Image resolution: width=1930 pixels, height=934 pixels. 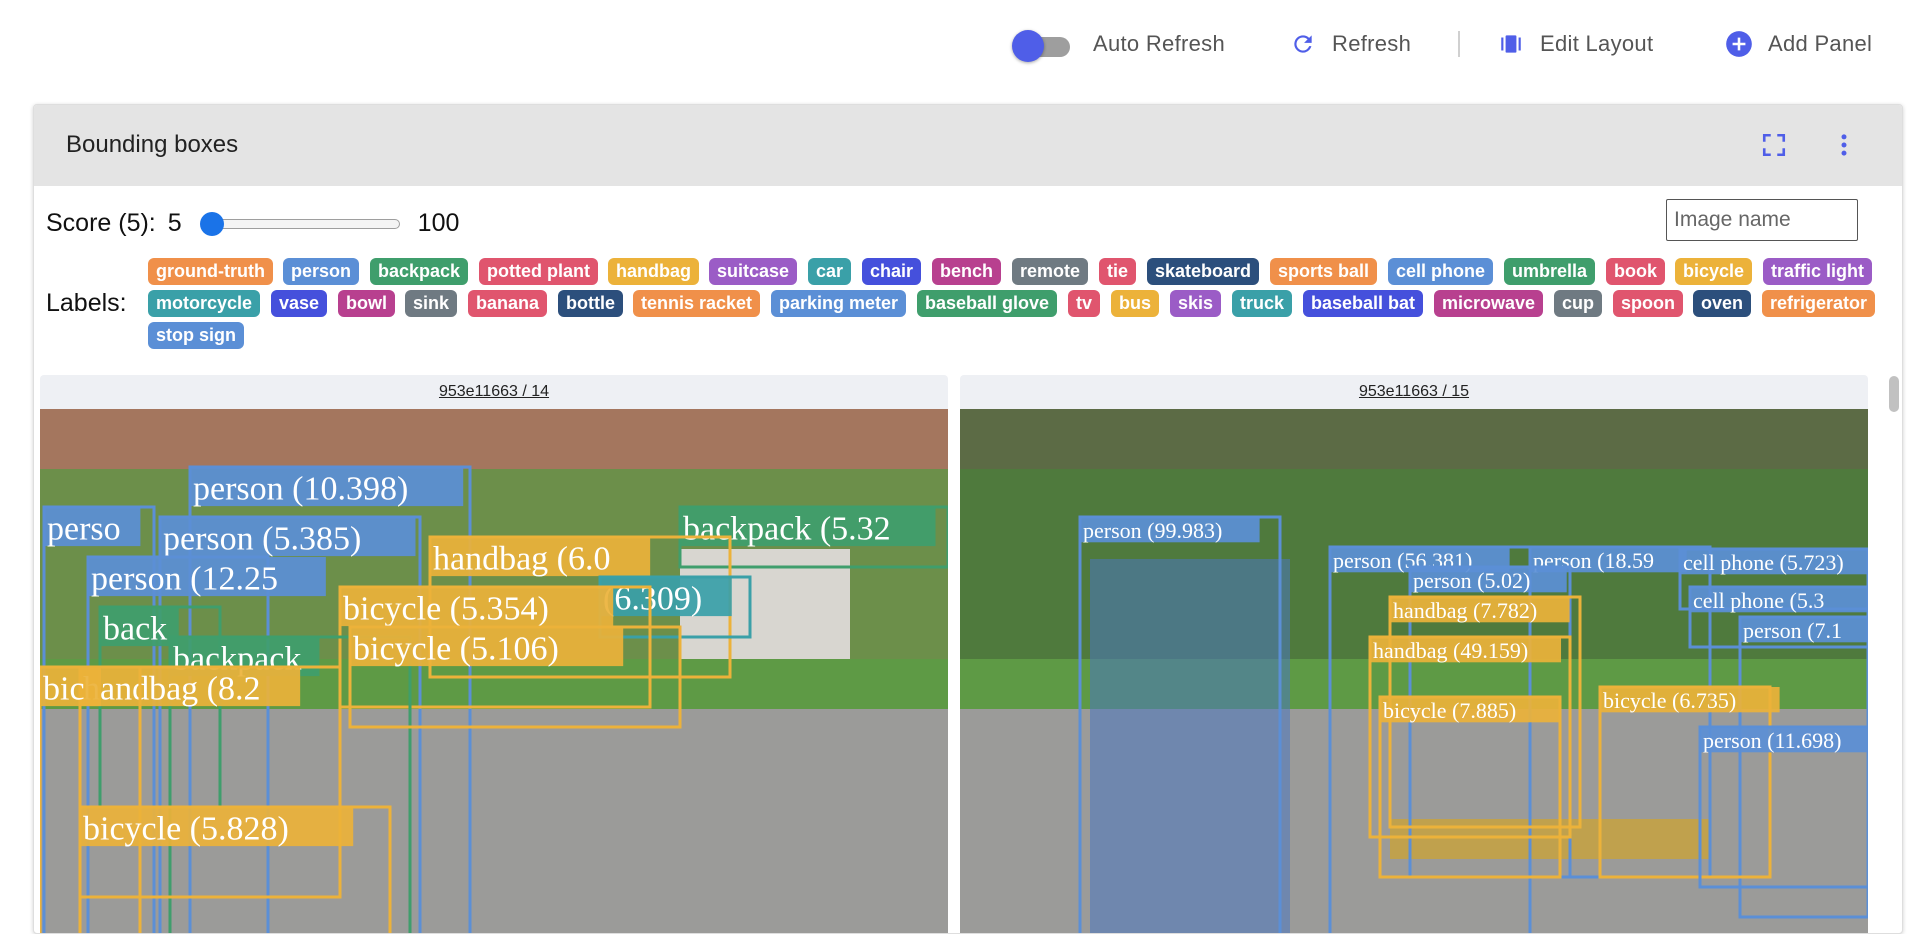 I want to click on detection-label: backpack (5.32, so click(x=787, y=528).